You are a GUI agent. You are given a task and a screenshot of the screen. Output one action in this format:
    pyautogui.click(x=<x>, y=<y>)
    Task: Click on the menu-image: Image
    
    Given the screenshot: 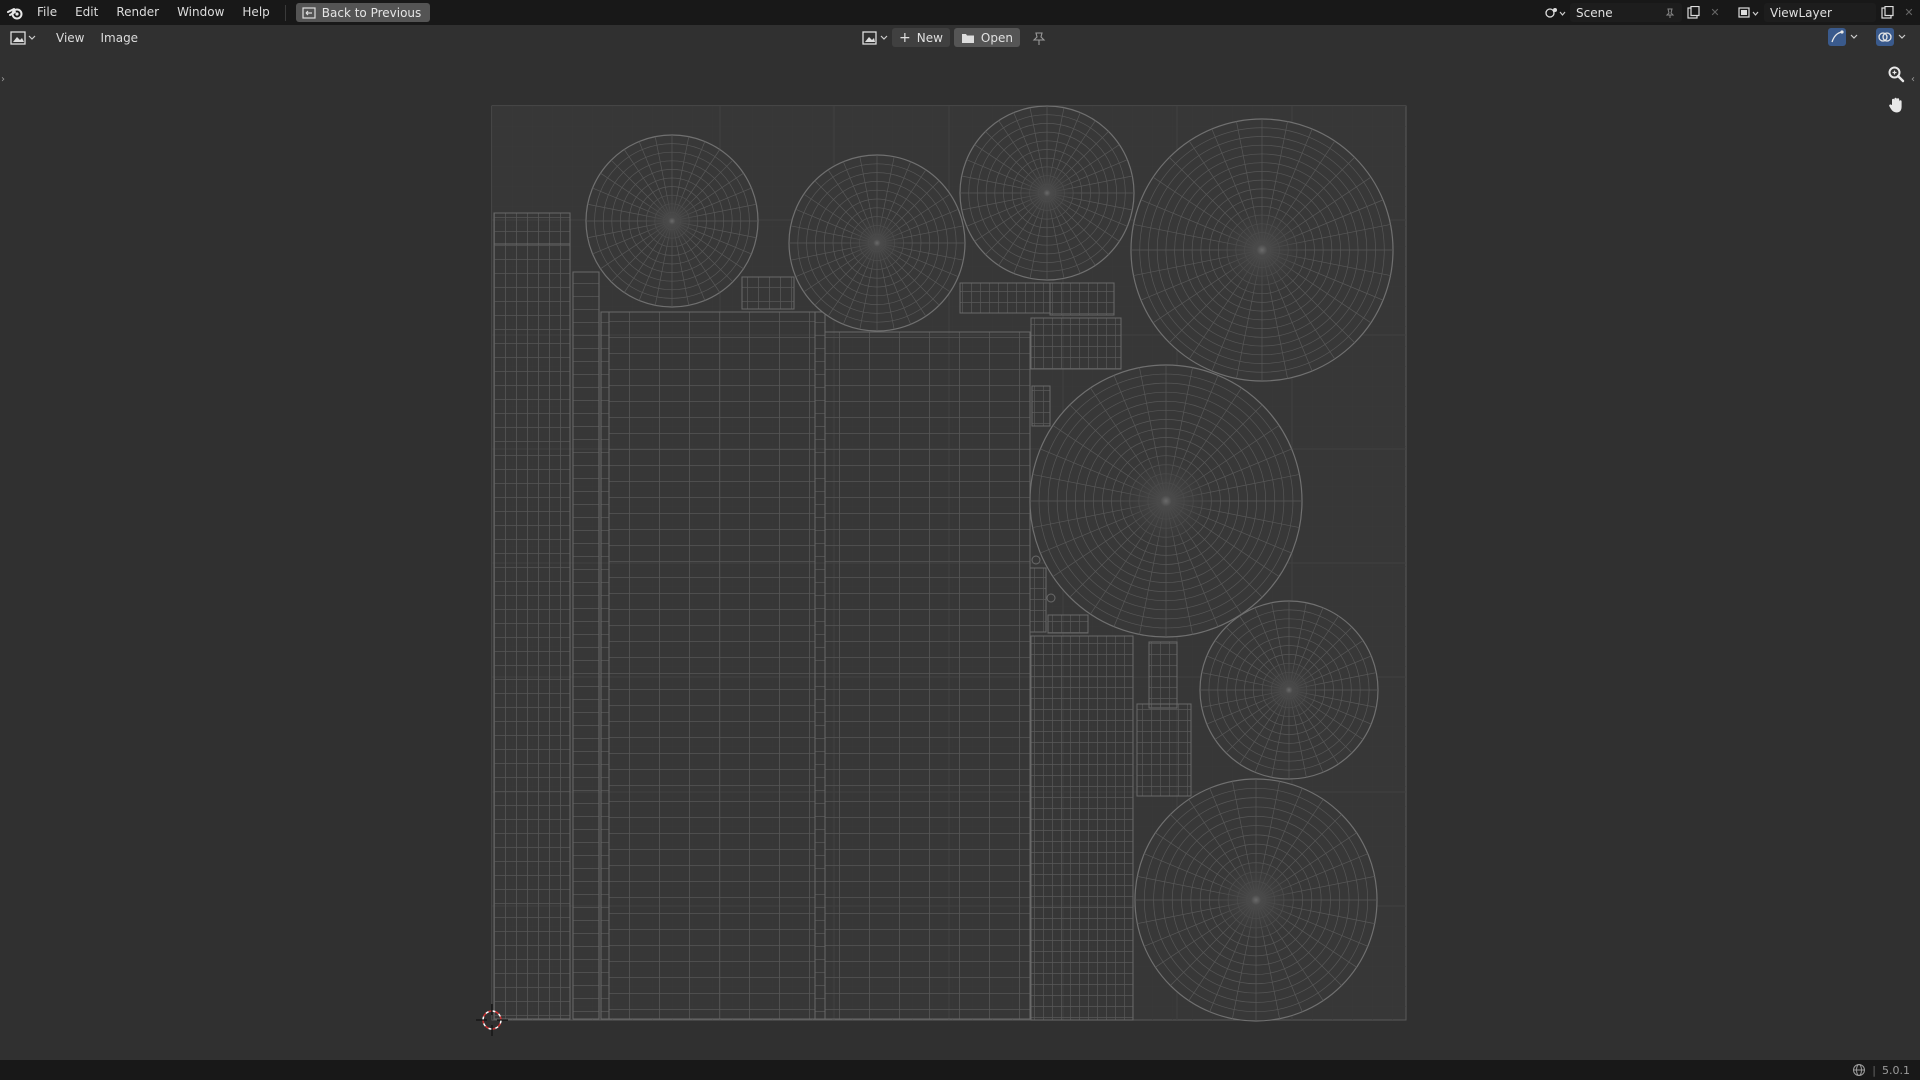 What is the action you would take?
    pyautogui.click(x=119, y=38)
    